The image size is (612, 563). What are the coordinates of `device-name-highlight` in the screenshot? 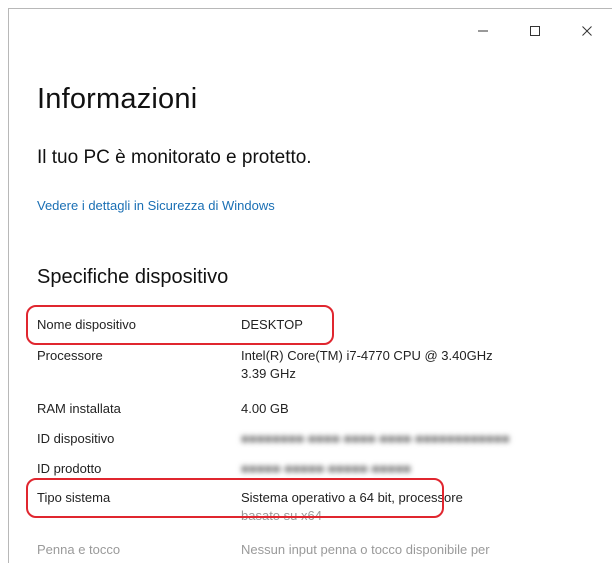 It's located at (180, 325).